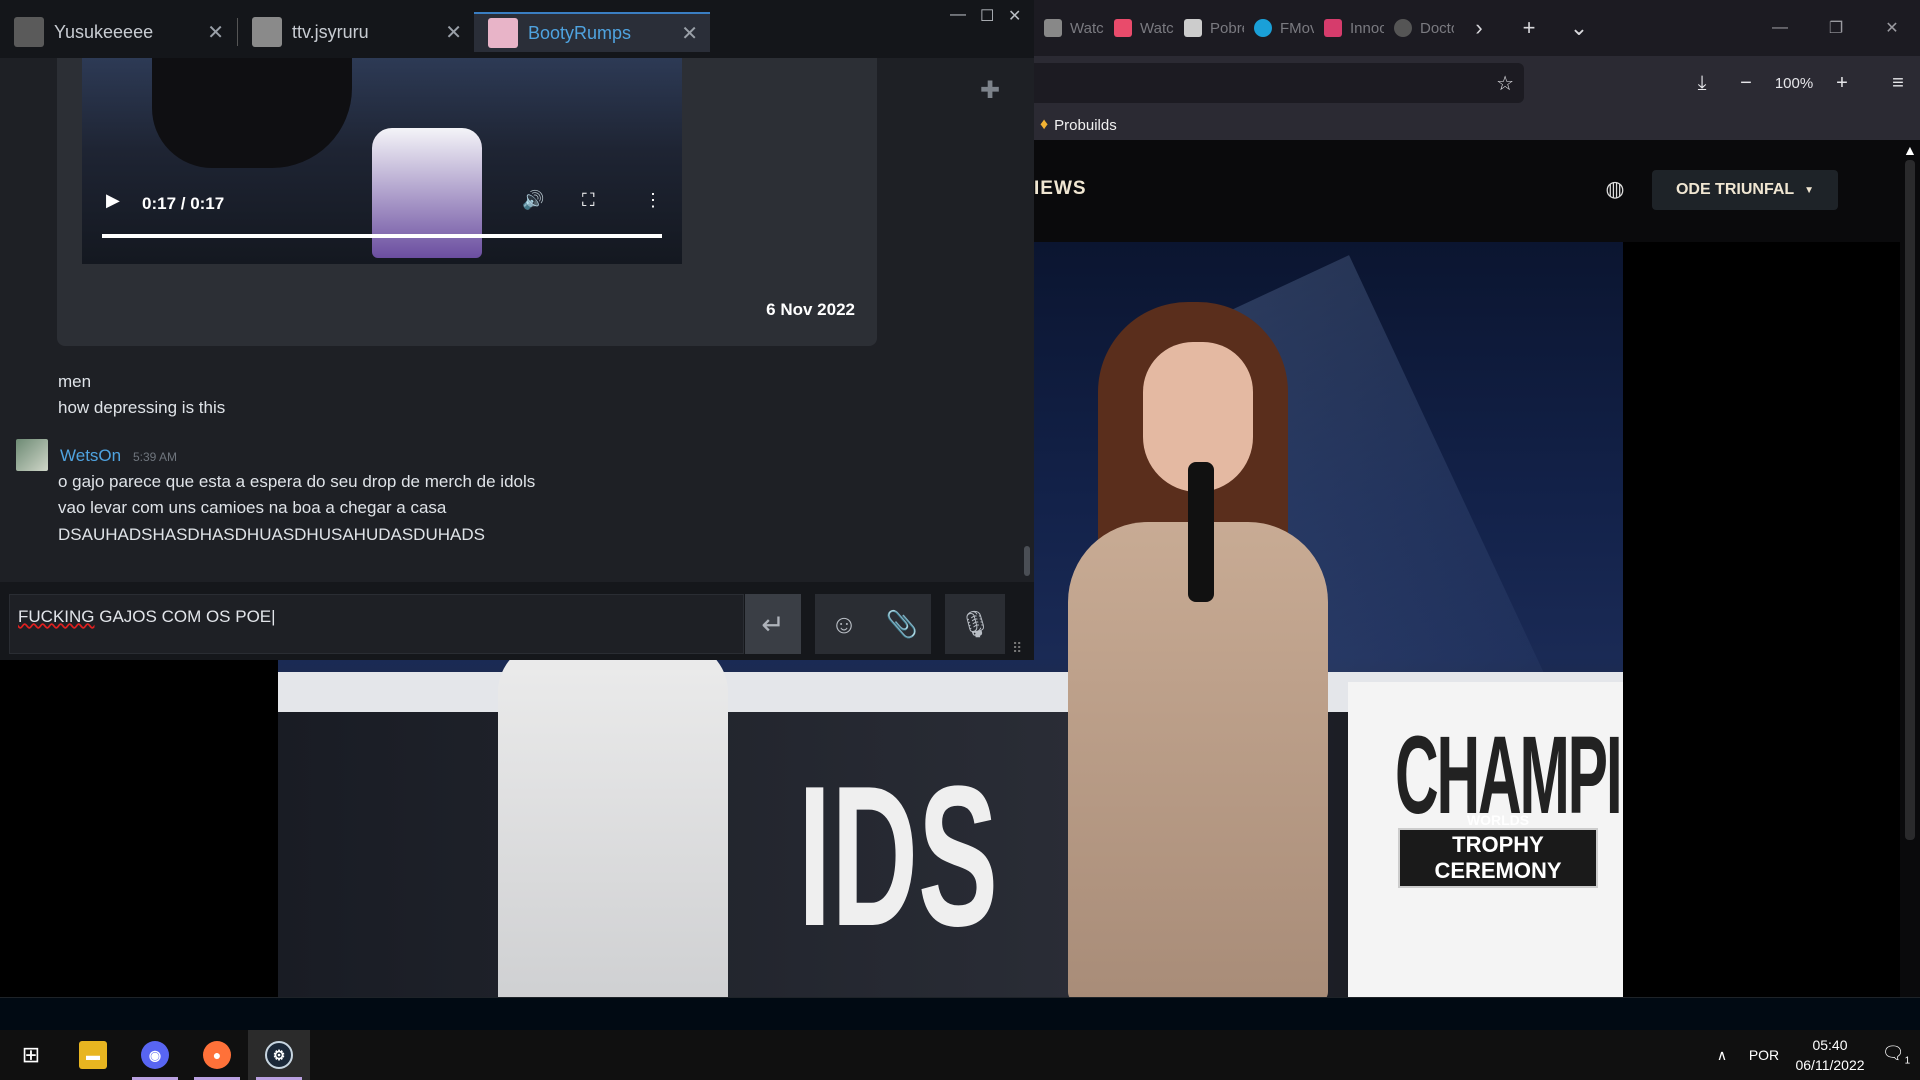 The width and height of the screenshot is (1920, 1080). I want to click on list-all-tabs-icon: ⌄, so click(1579, 28).